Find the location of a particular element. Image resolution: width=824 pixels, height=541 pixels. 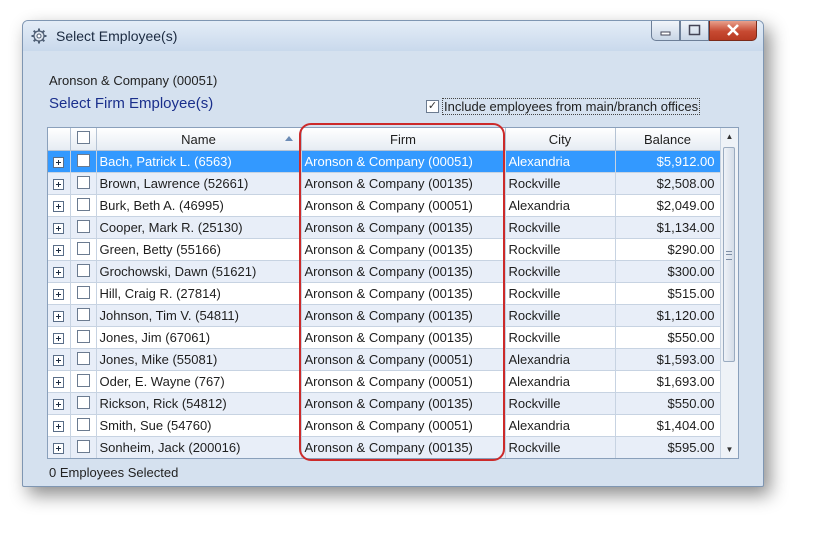

balance-cell: $300.00 is located at coordinates (668, 271).